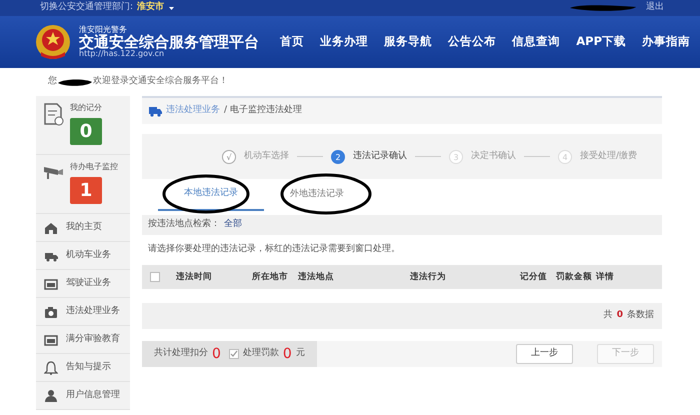  What do you see at coordinates (338, 157) in the screenshot?
I see `step-indicator: 2` at bounding box center [338, 157].